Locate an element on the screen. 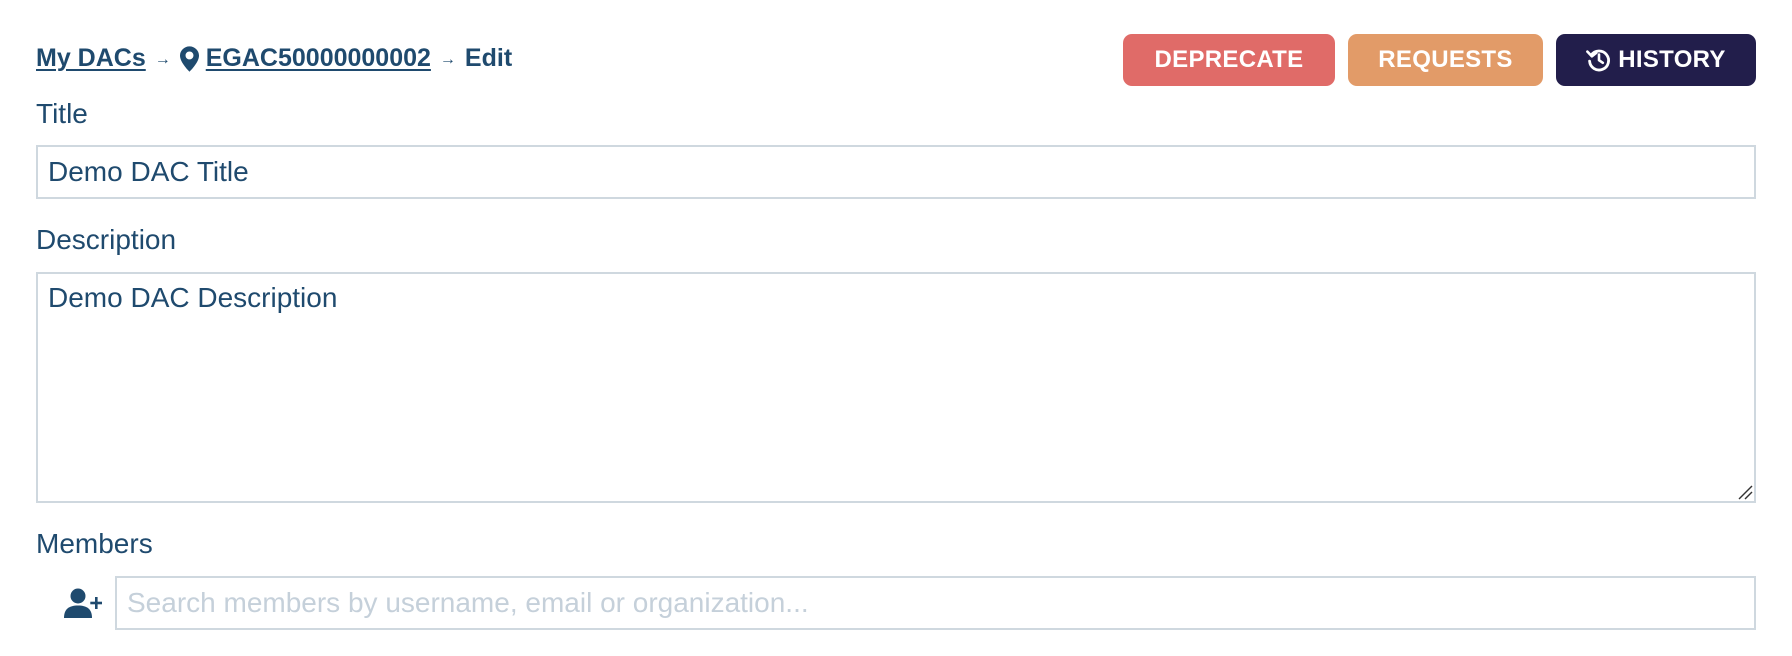 The height and width of the screenshot is (656, 1792). members-label: Members is located at coordinates (94, 543).